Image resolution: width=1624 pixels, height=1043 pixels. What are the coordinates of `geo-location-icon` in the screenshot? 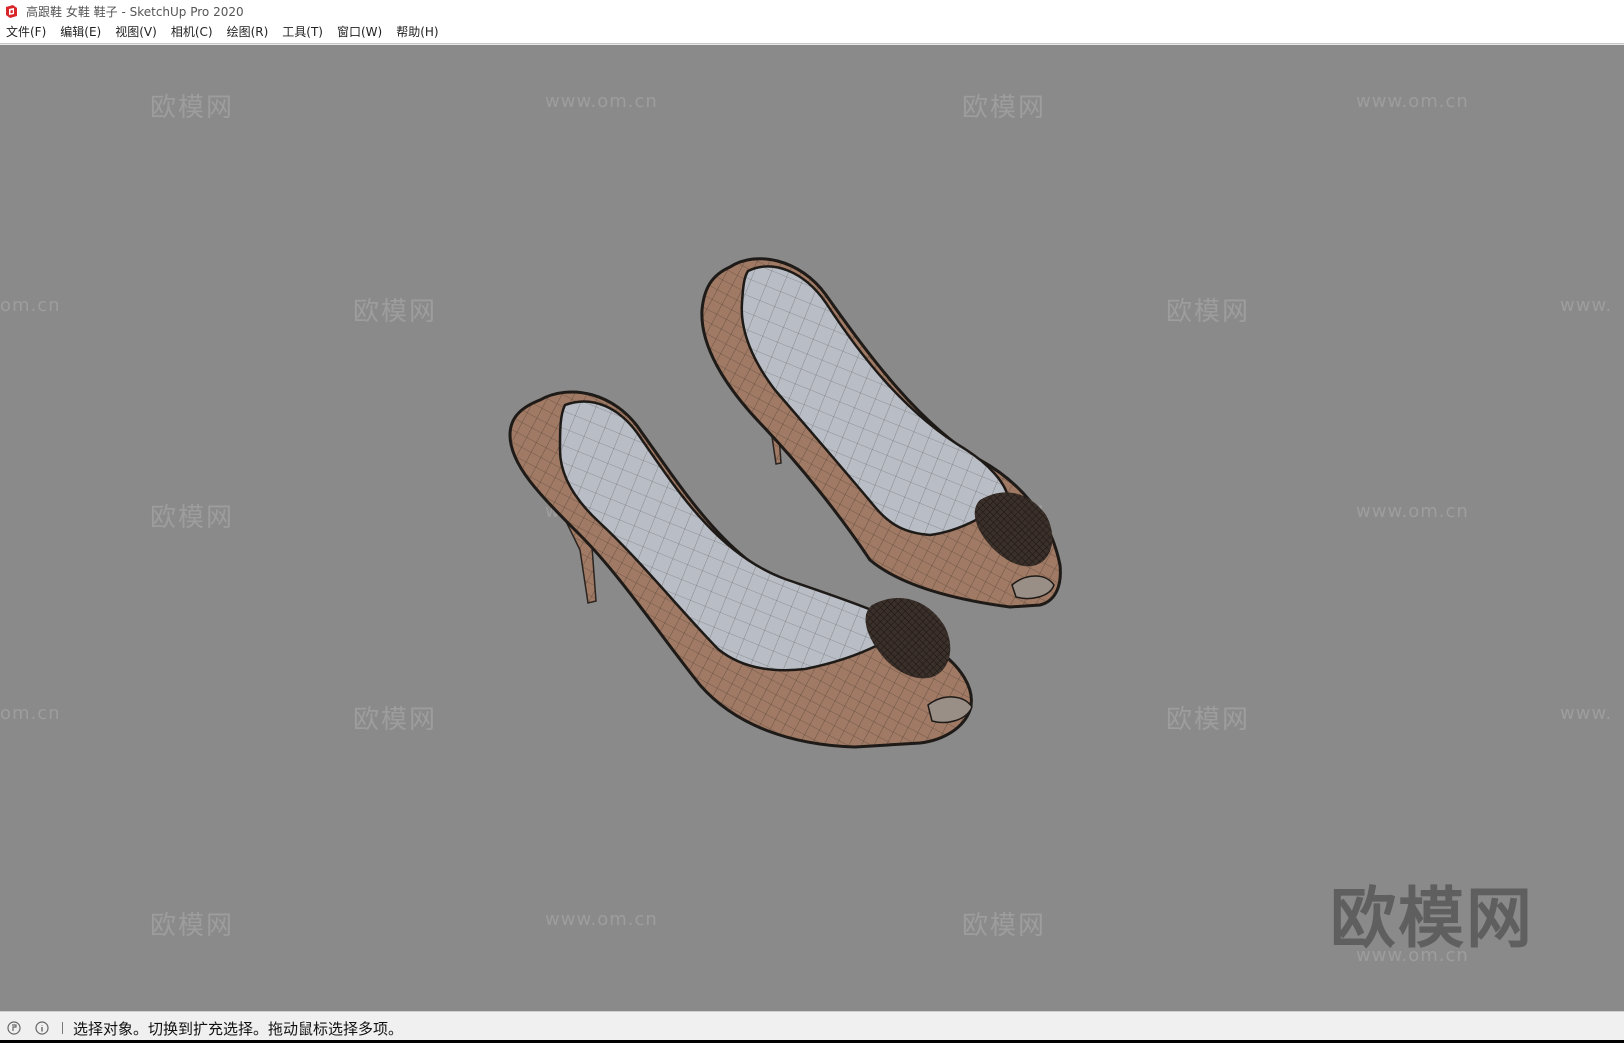 It's located at (14, 1028).